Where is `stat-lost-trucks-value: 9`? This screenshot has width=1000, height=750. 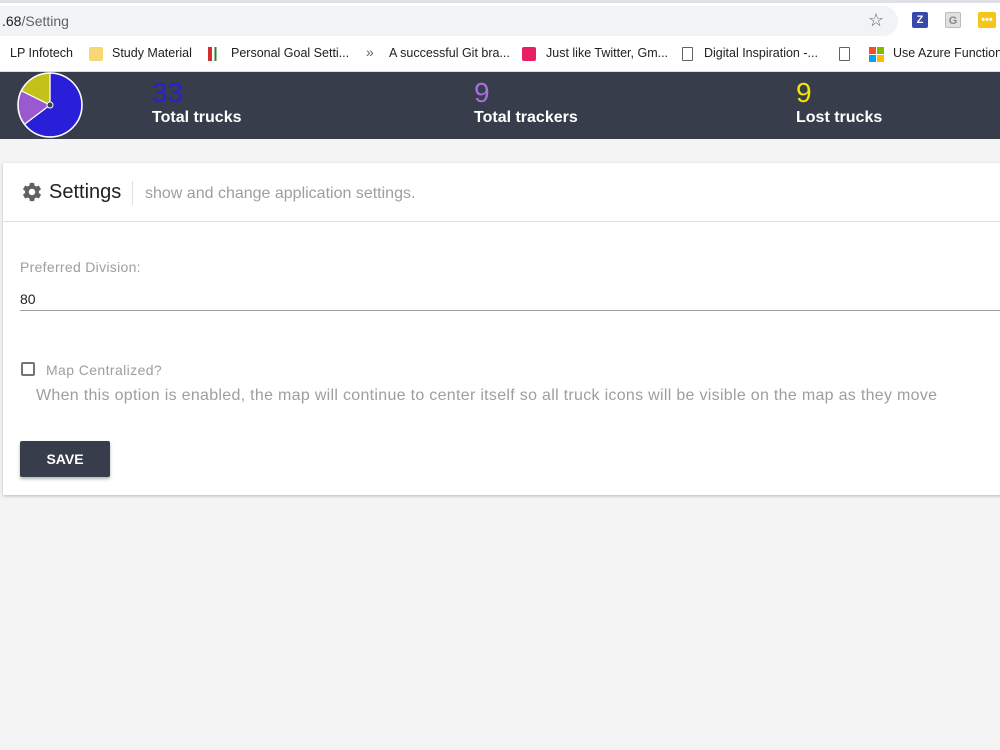
stat-lost-trucks-value: 9 is located at coordinates (804, 92).